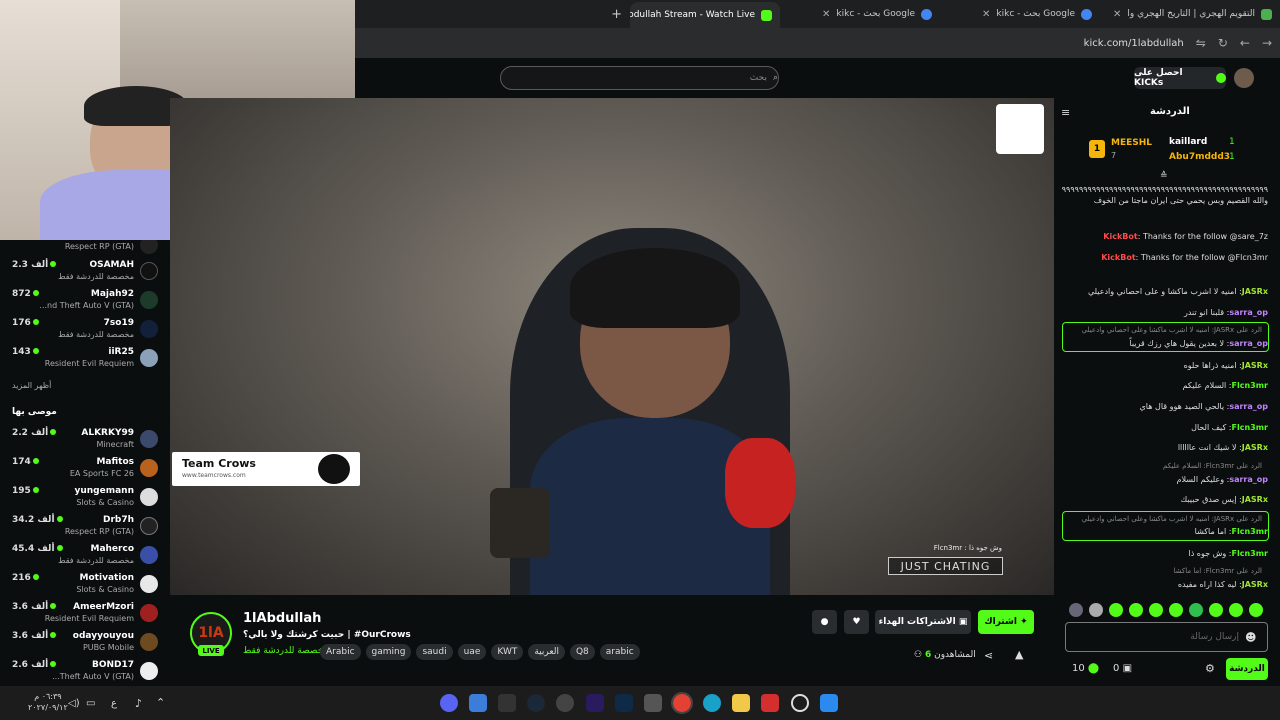 This screenshot has width=1280, height=720. What do you see at coordinates (1158, 78) in the screenshot?
I see `get-kicks-label: احصل على KICKs` at bounding box center [1158, 78].